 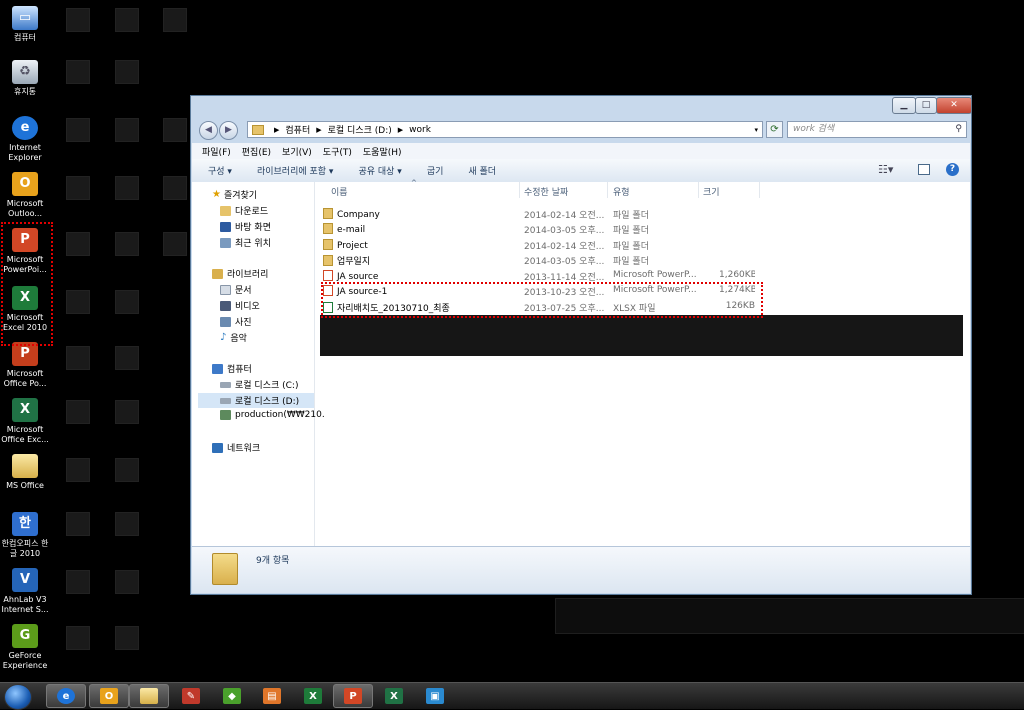 What do you see at coordinates (711, 191) in the screenshot?
I see `column-header-size: 크기` at bounding box center [711, 191].